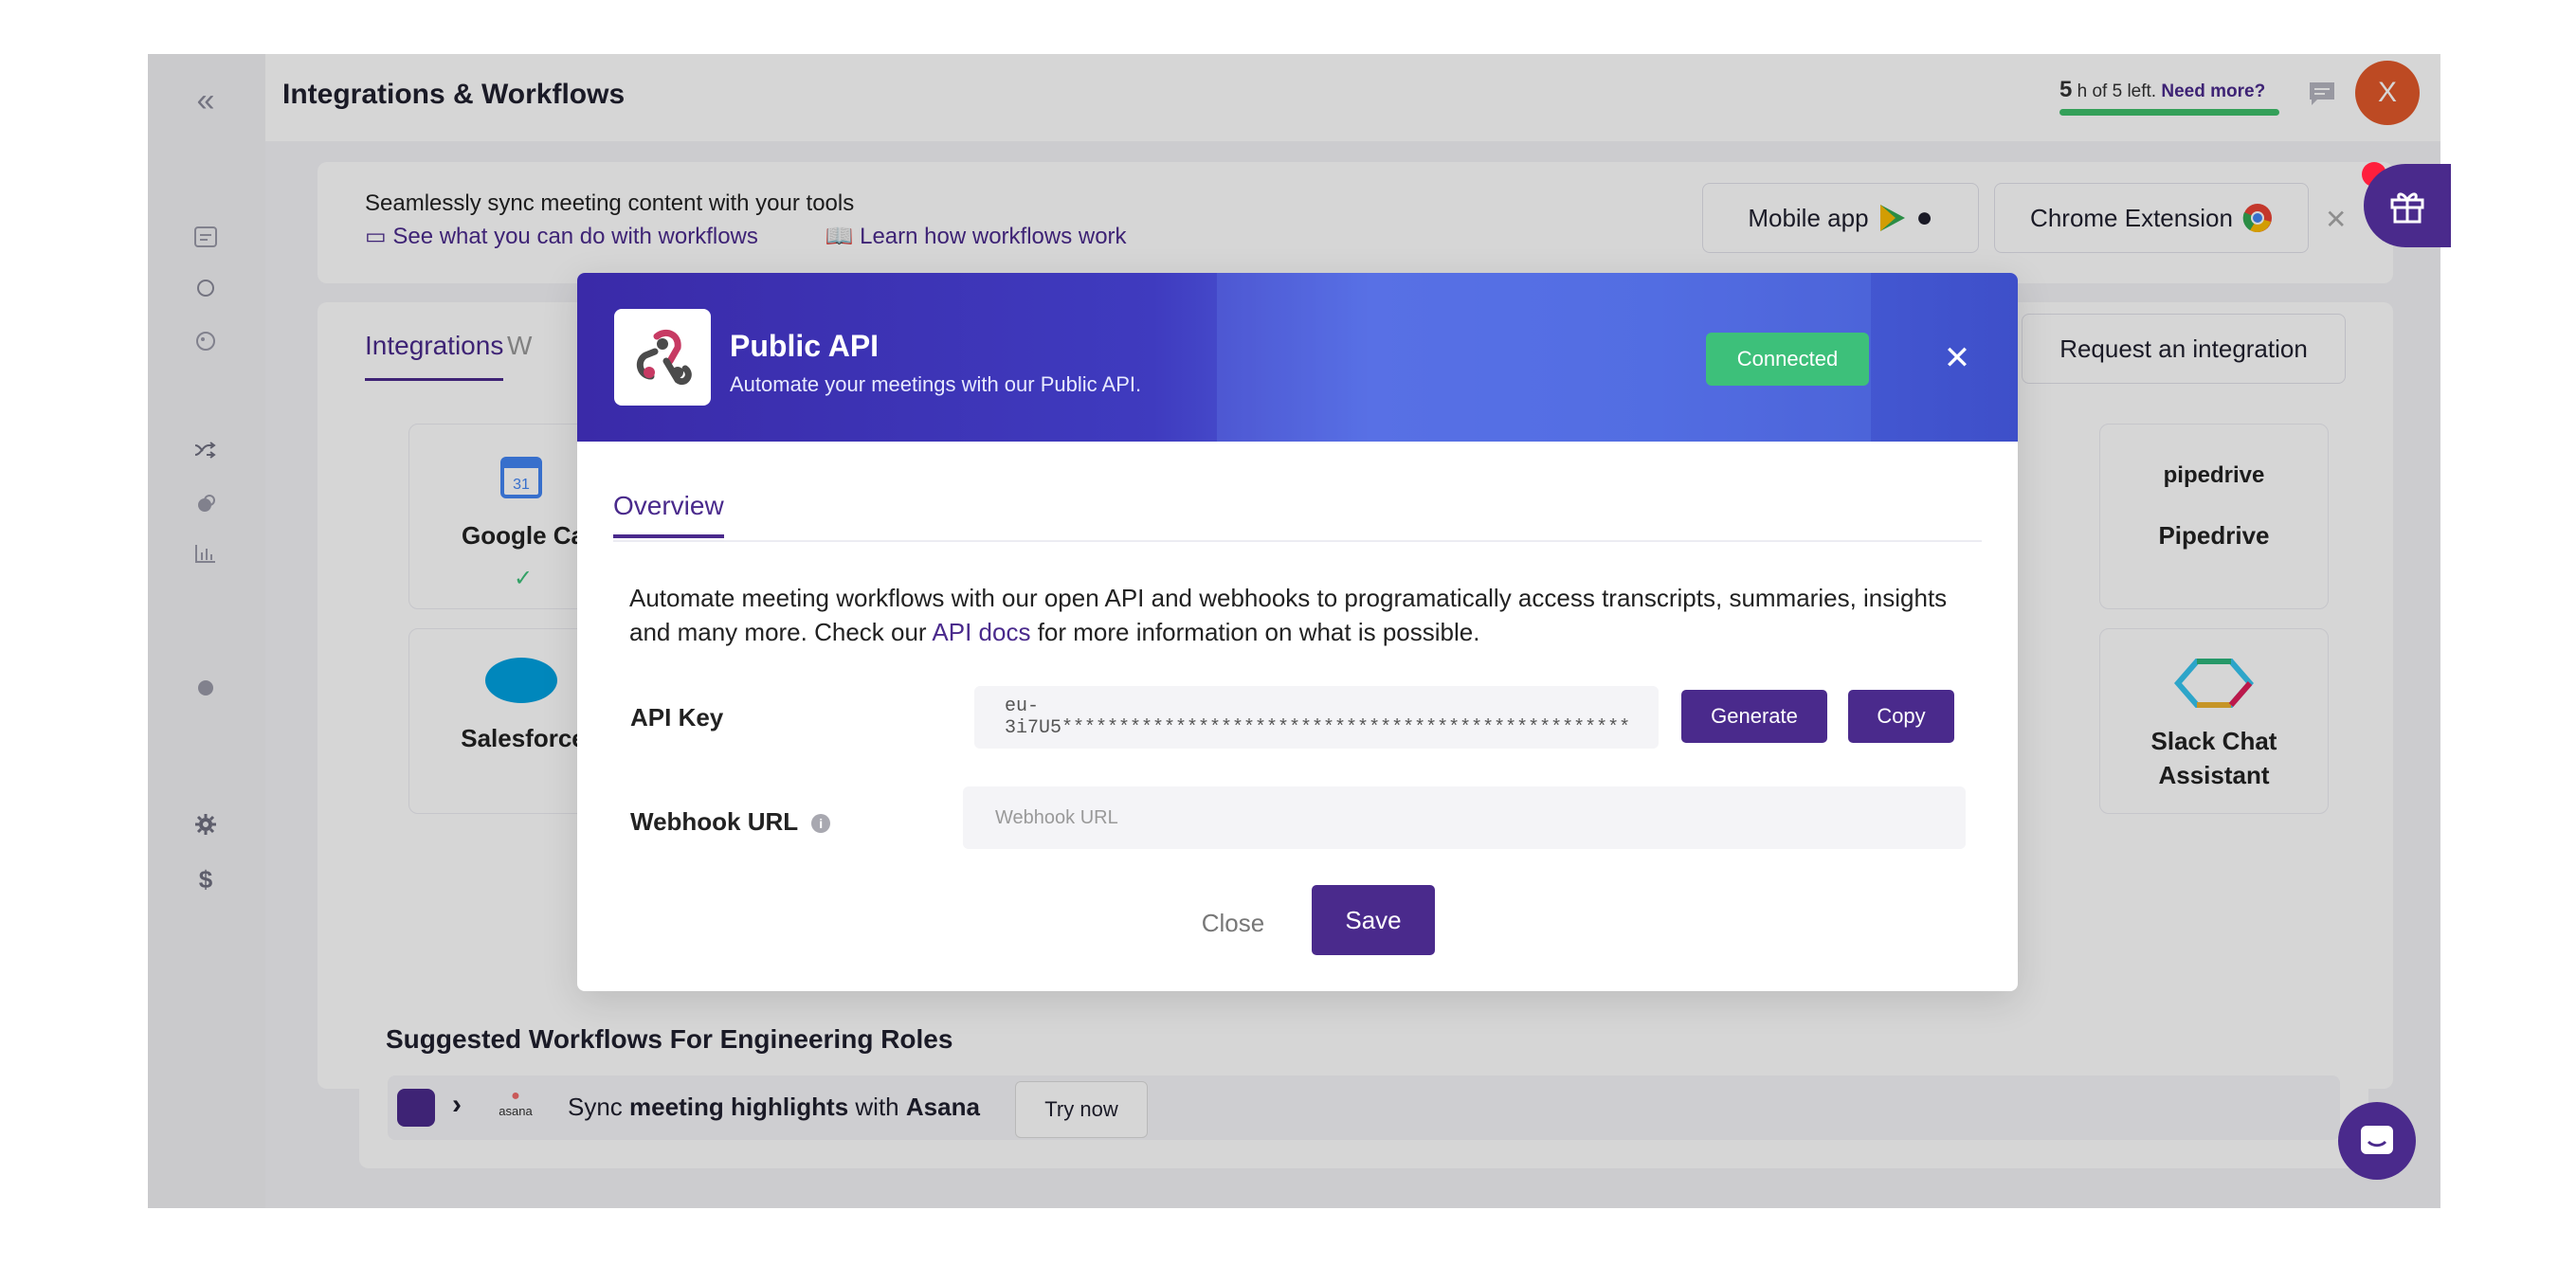  I want to click on gift-button, so click(2407, 205).